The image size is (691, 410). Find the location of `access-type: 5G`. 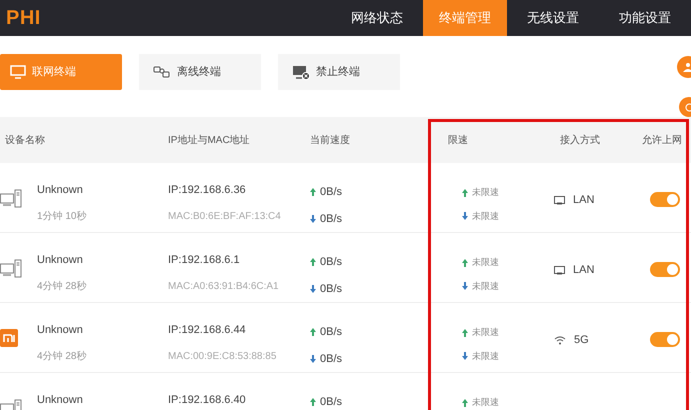

access-type: 5G is located at coordinates (602, 340).